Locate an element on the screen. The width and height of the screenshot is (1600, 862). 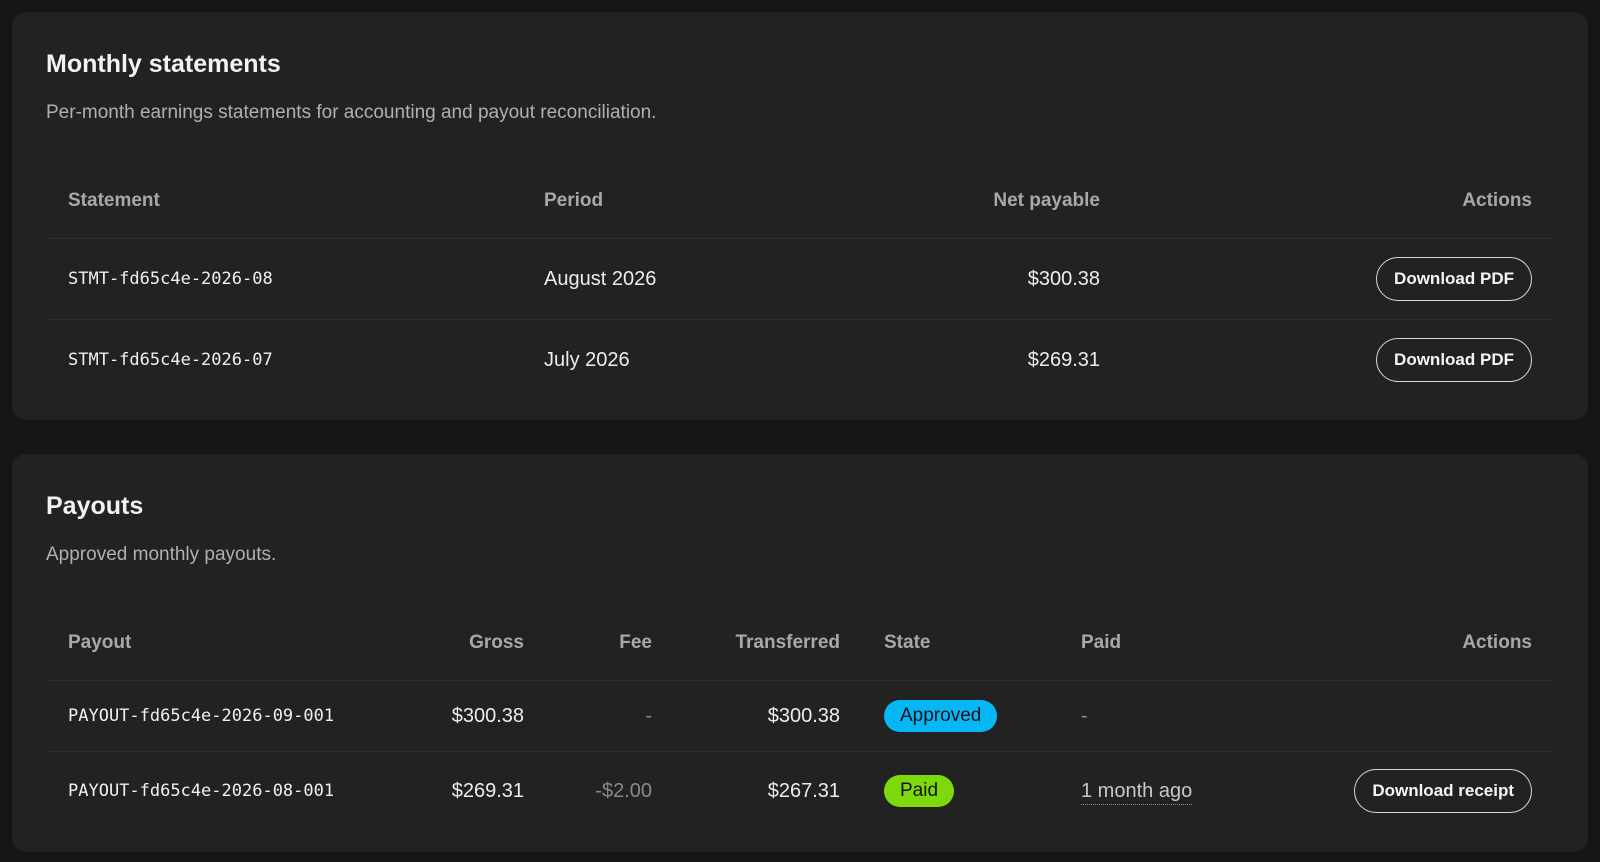
payout-paid-cell: 1 month ago is located at coordinates (1179, 791).